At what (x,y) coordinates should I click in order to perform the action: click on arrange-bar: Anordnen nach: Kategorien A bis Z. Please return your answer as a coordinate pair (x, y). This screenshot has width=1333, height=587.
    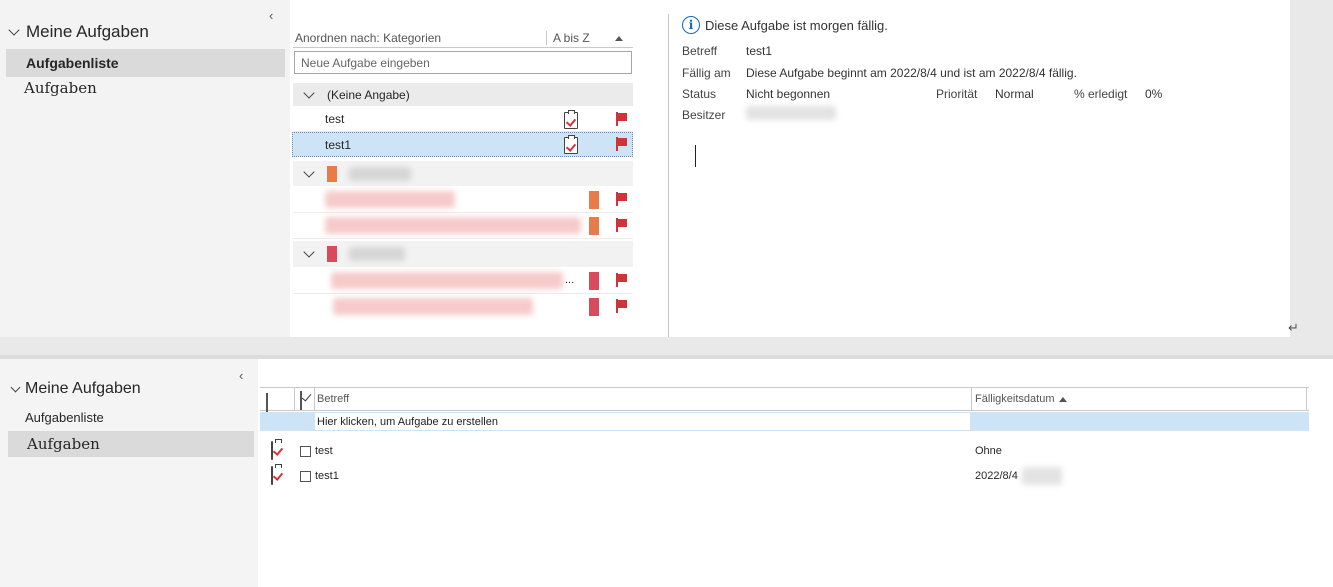
    Looking at the image, I should click on (463, 38).